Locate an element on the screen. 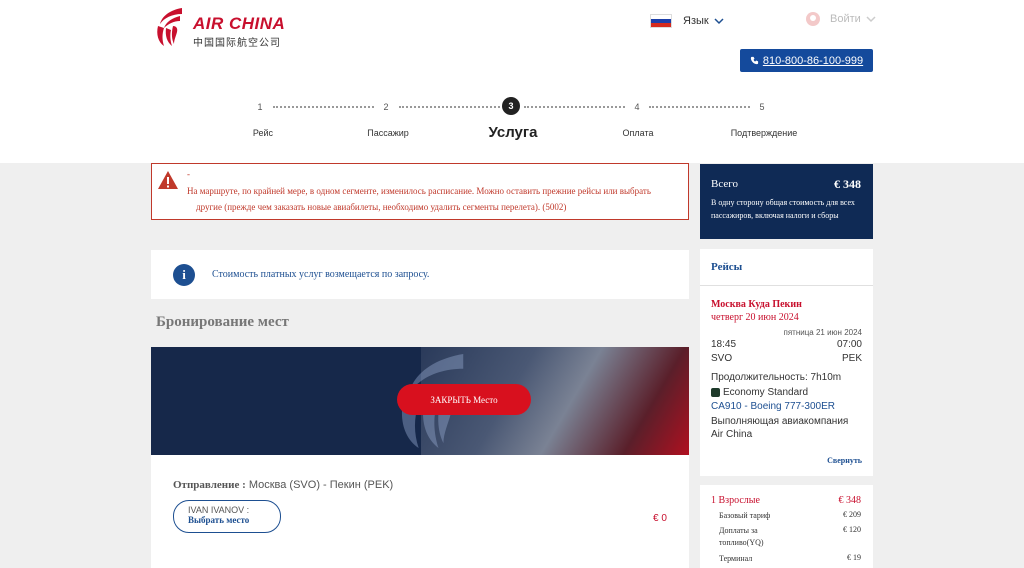  cabin-class-label: Economy Standard is located at coordinates (766, 392).